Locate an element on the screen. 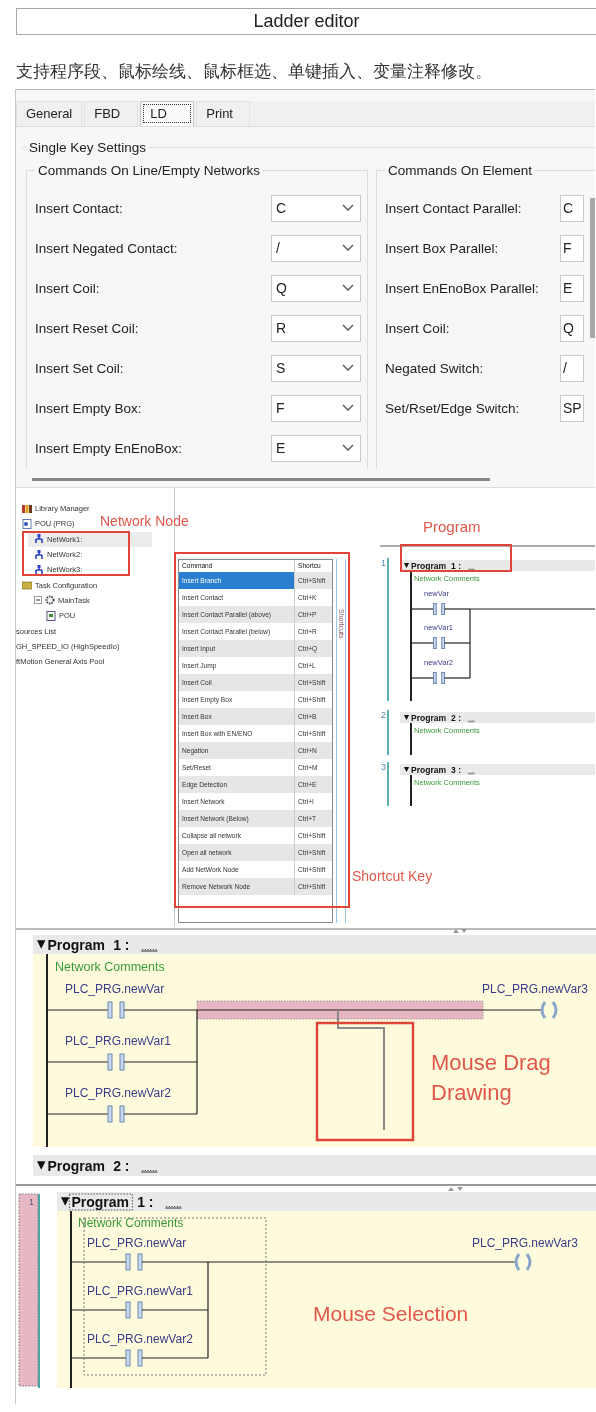 The image size is (596, 1412). vertical-scrollbar is located at coordinates (592, 268).